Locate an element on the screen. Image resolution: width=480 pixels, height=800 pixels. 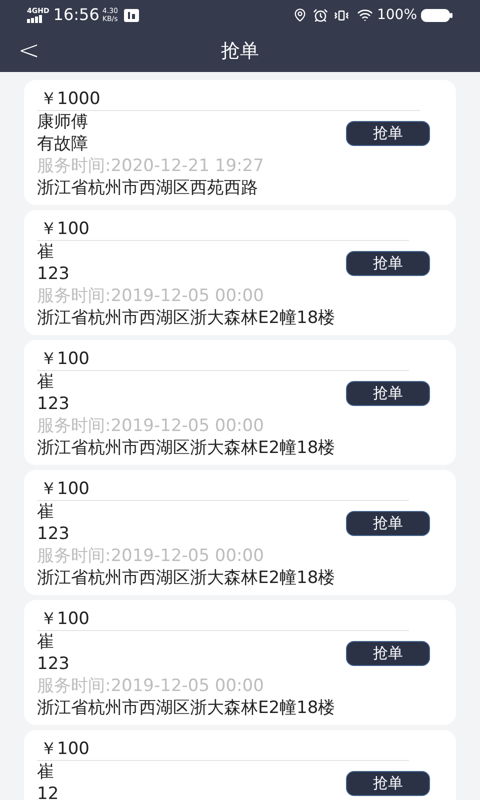
order-note: 12 is located at coordinates (48, 791).